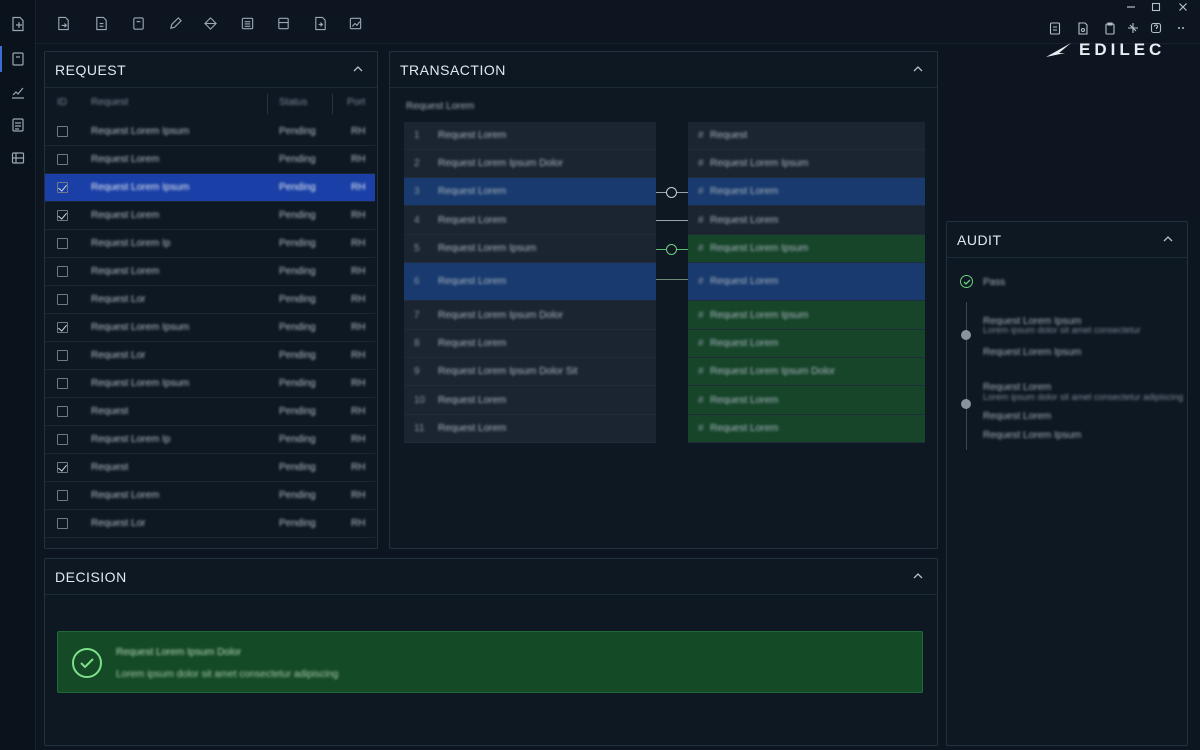 This screenshot has height=750, width=1200. What do you see at coordinates (18, 92) in the screenshot?
I see `chart-edit-icon` at bounding box center [18, 92].